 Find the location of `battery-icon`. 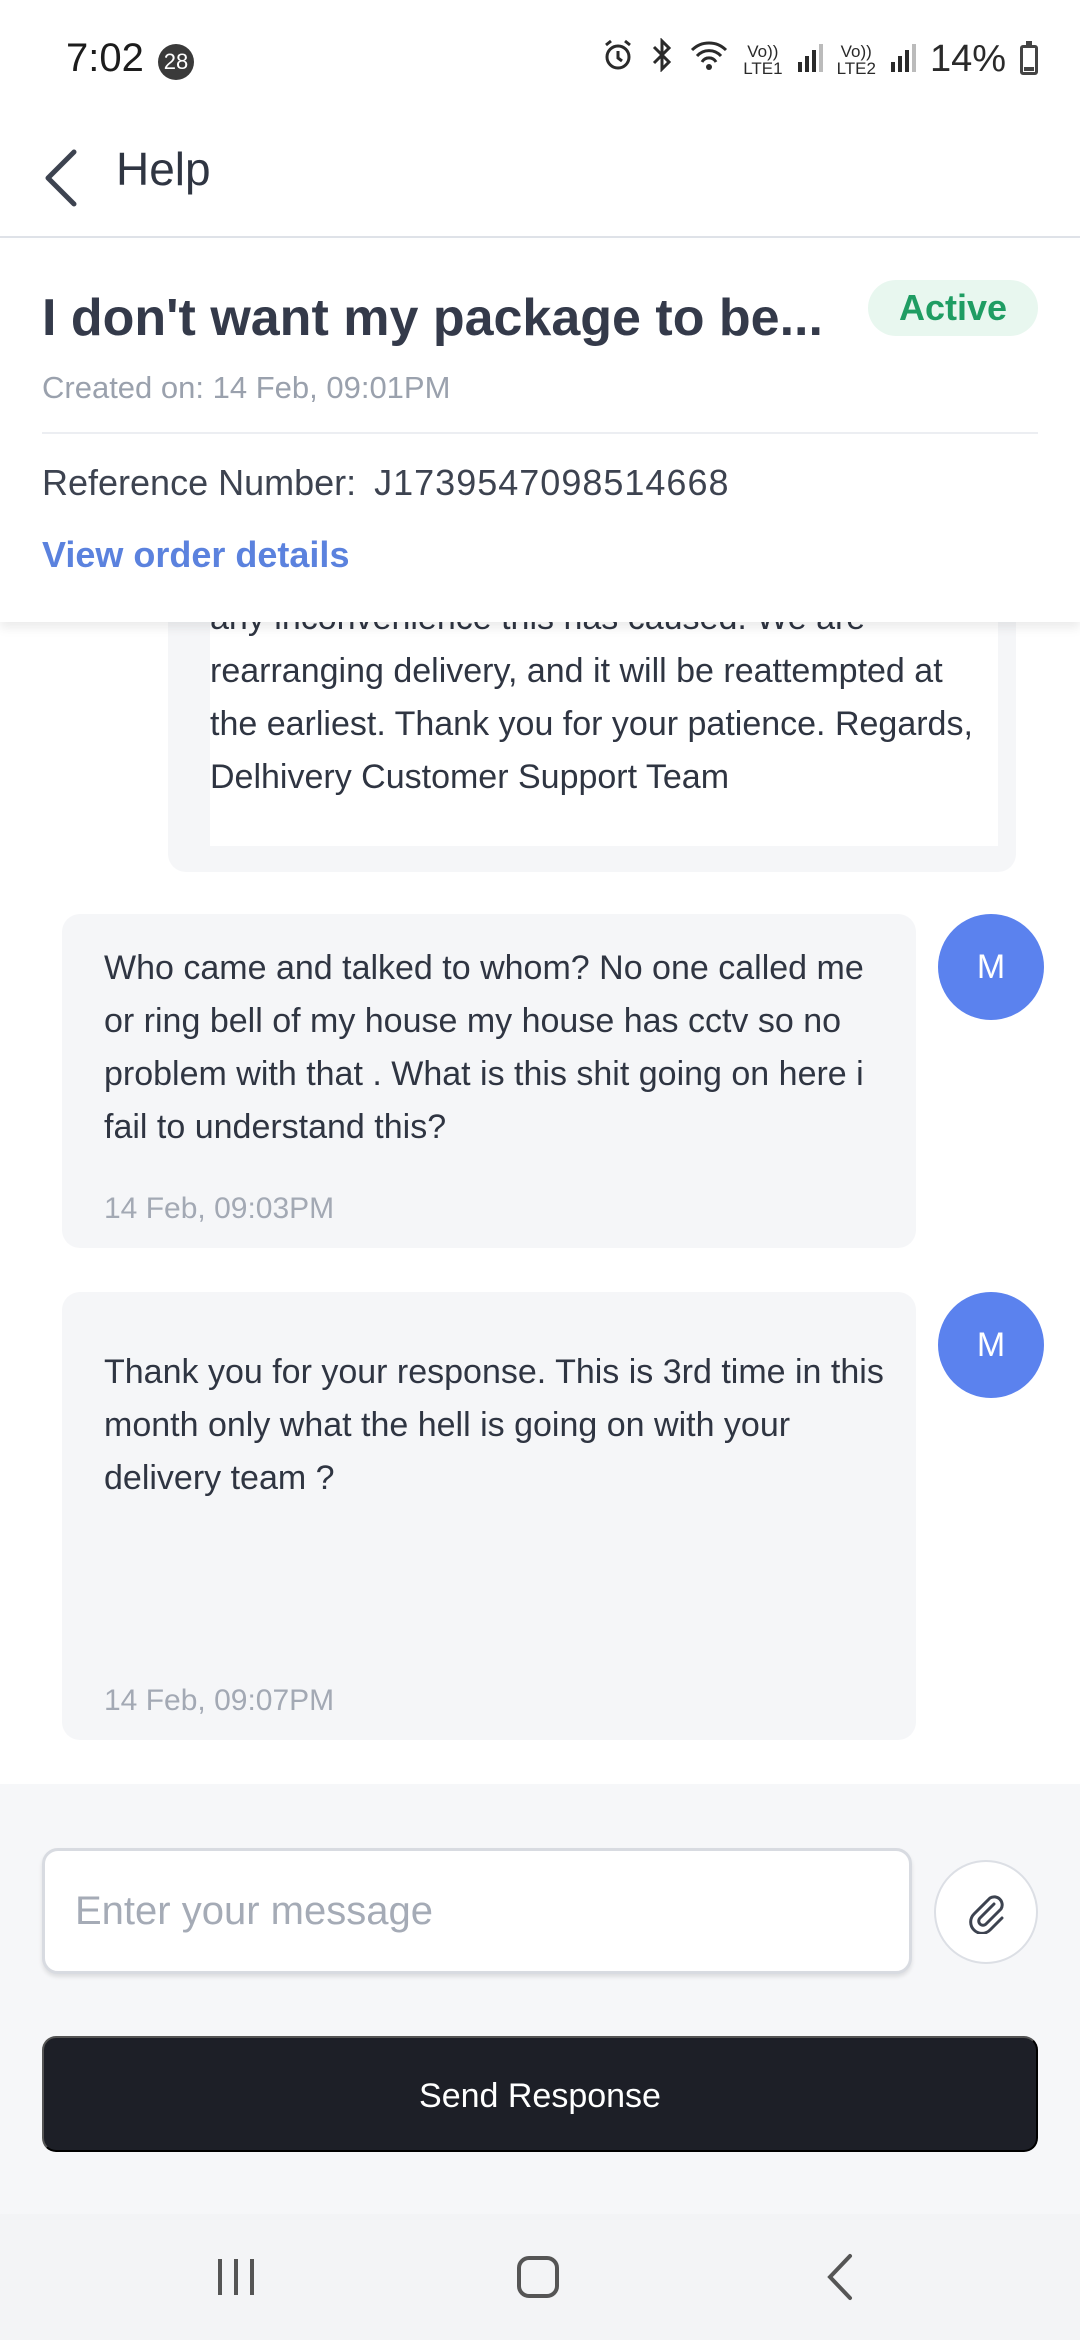

battery-icon is located at coordinates (1029, 57).